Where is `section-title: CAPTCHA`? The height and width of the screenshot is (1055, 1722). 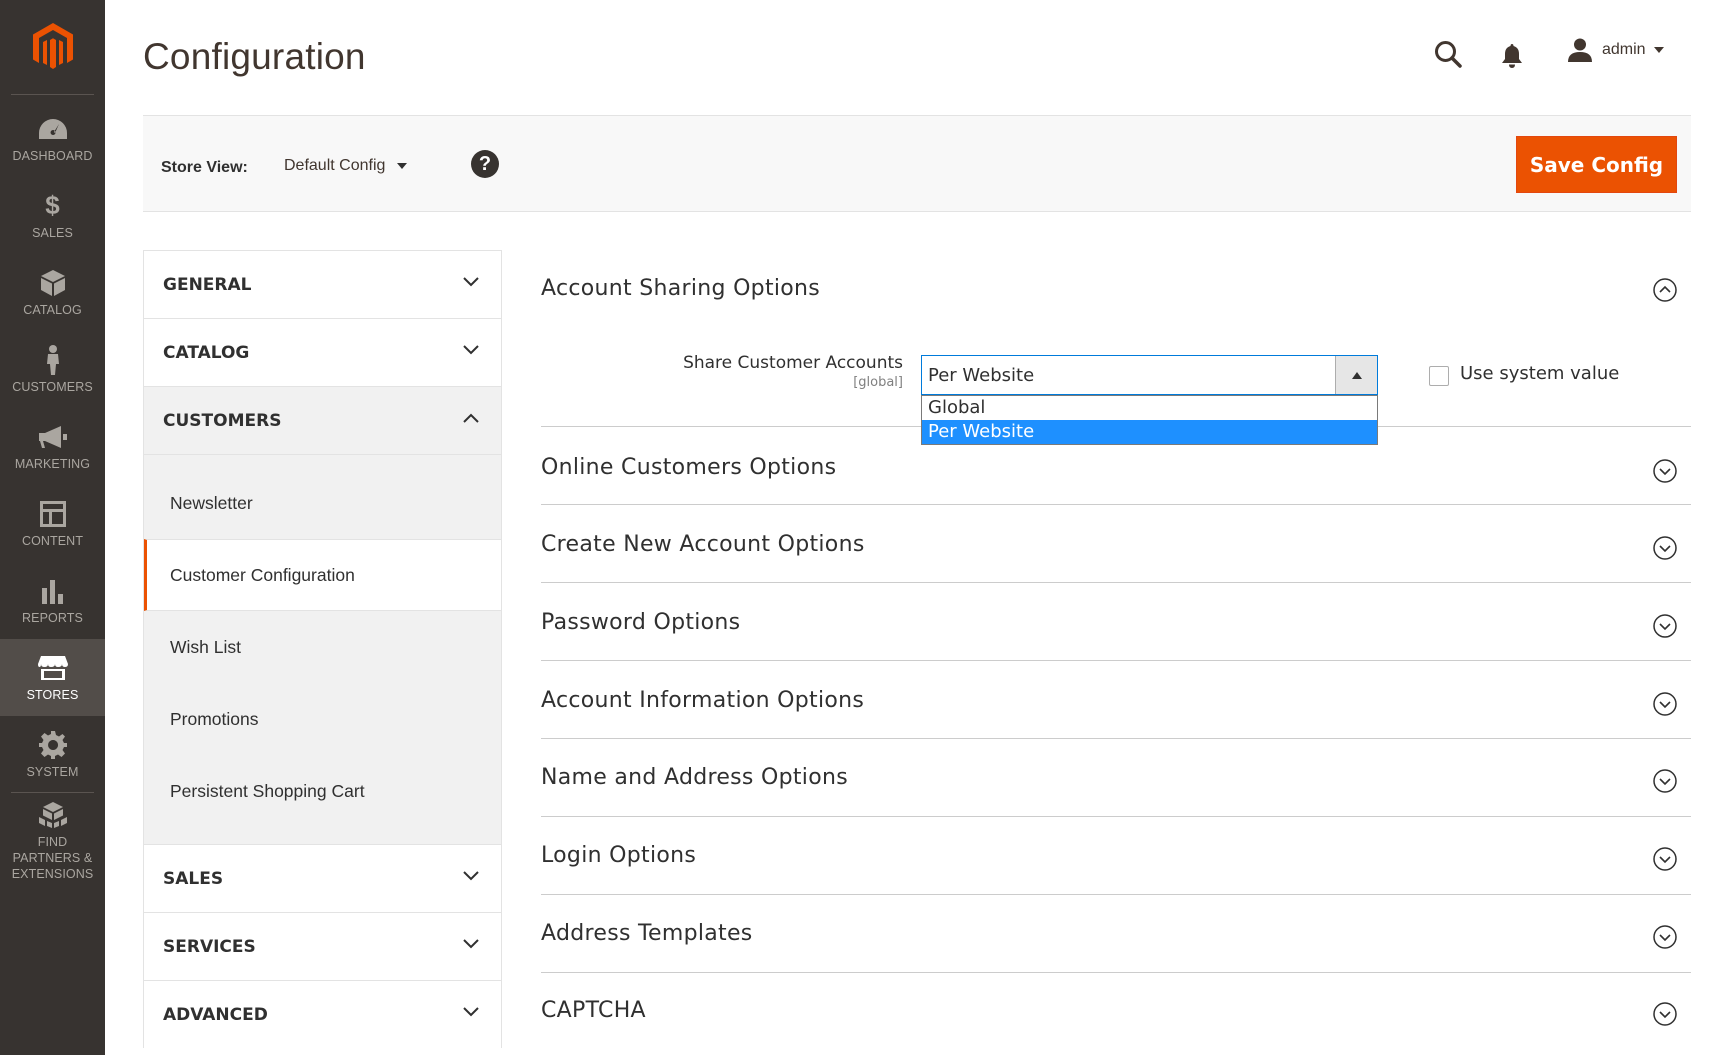 section-title: CAPTCHA is located at coordinates (593, 1010).